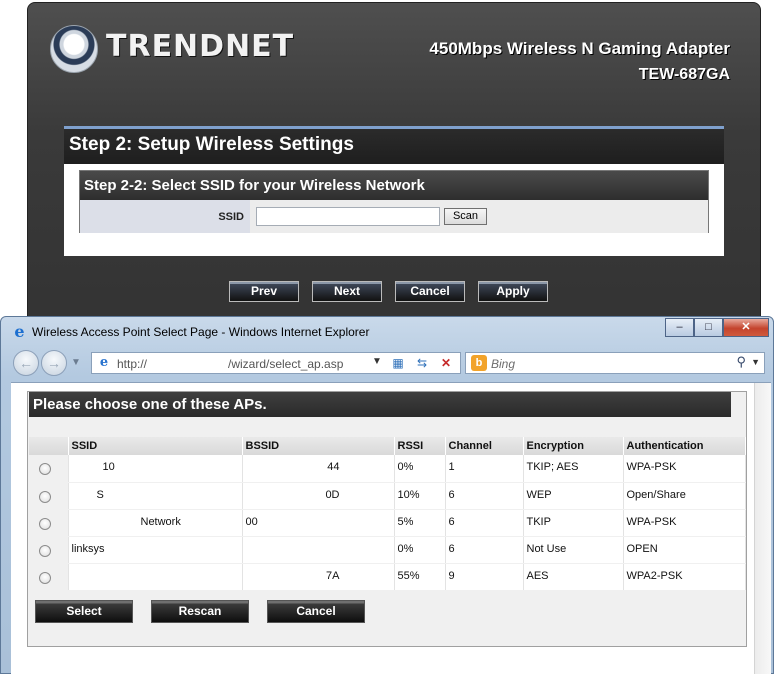 Image resolution: width=774 pixels, height=674 pixels. I want to click on stop-icon: ✕, so click(446, 363).